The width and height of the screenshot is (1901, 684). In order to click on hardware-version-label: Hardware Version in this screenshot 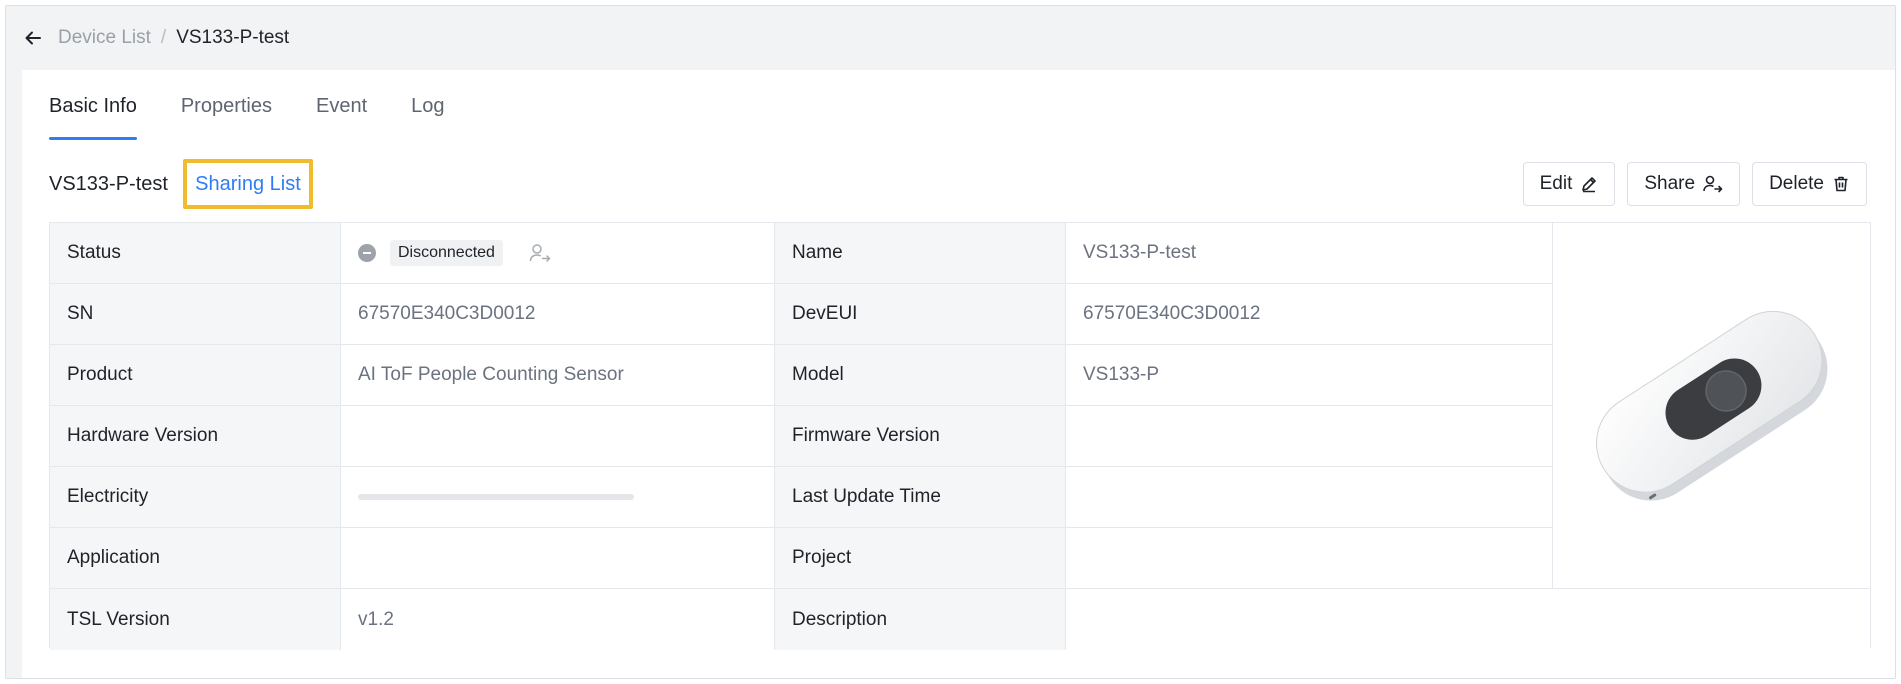, I will do `click(195, 436)`.